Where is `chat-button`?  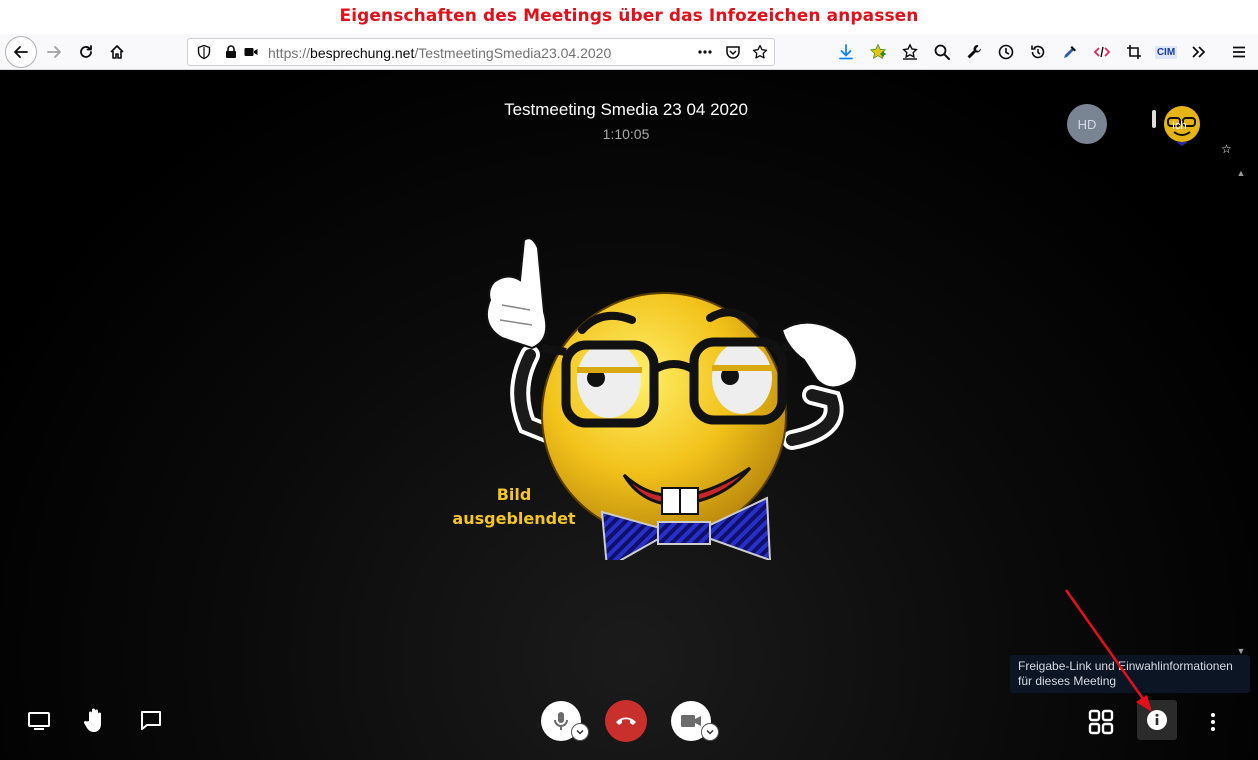
chat-button is located at coordinates (151, 721).